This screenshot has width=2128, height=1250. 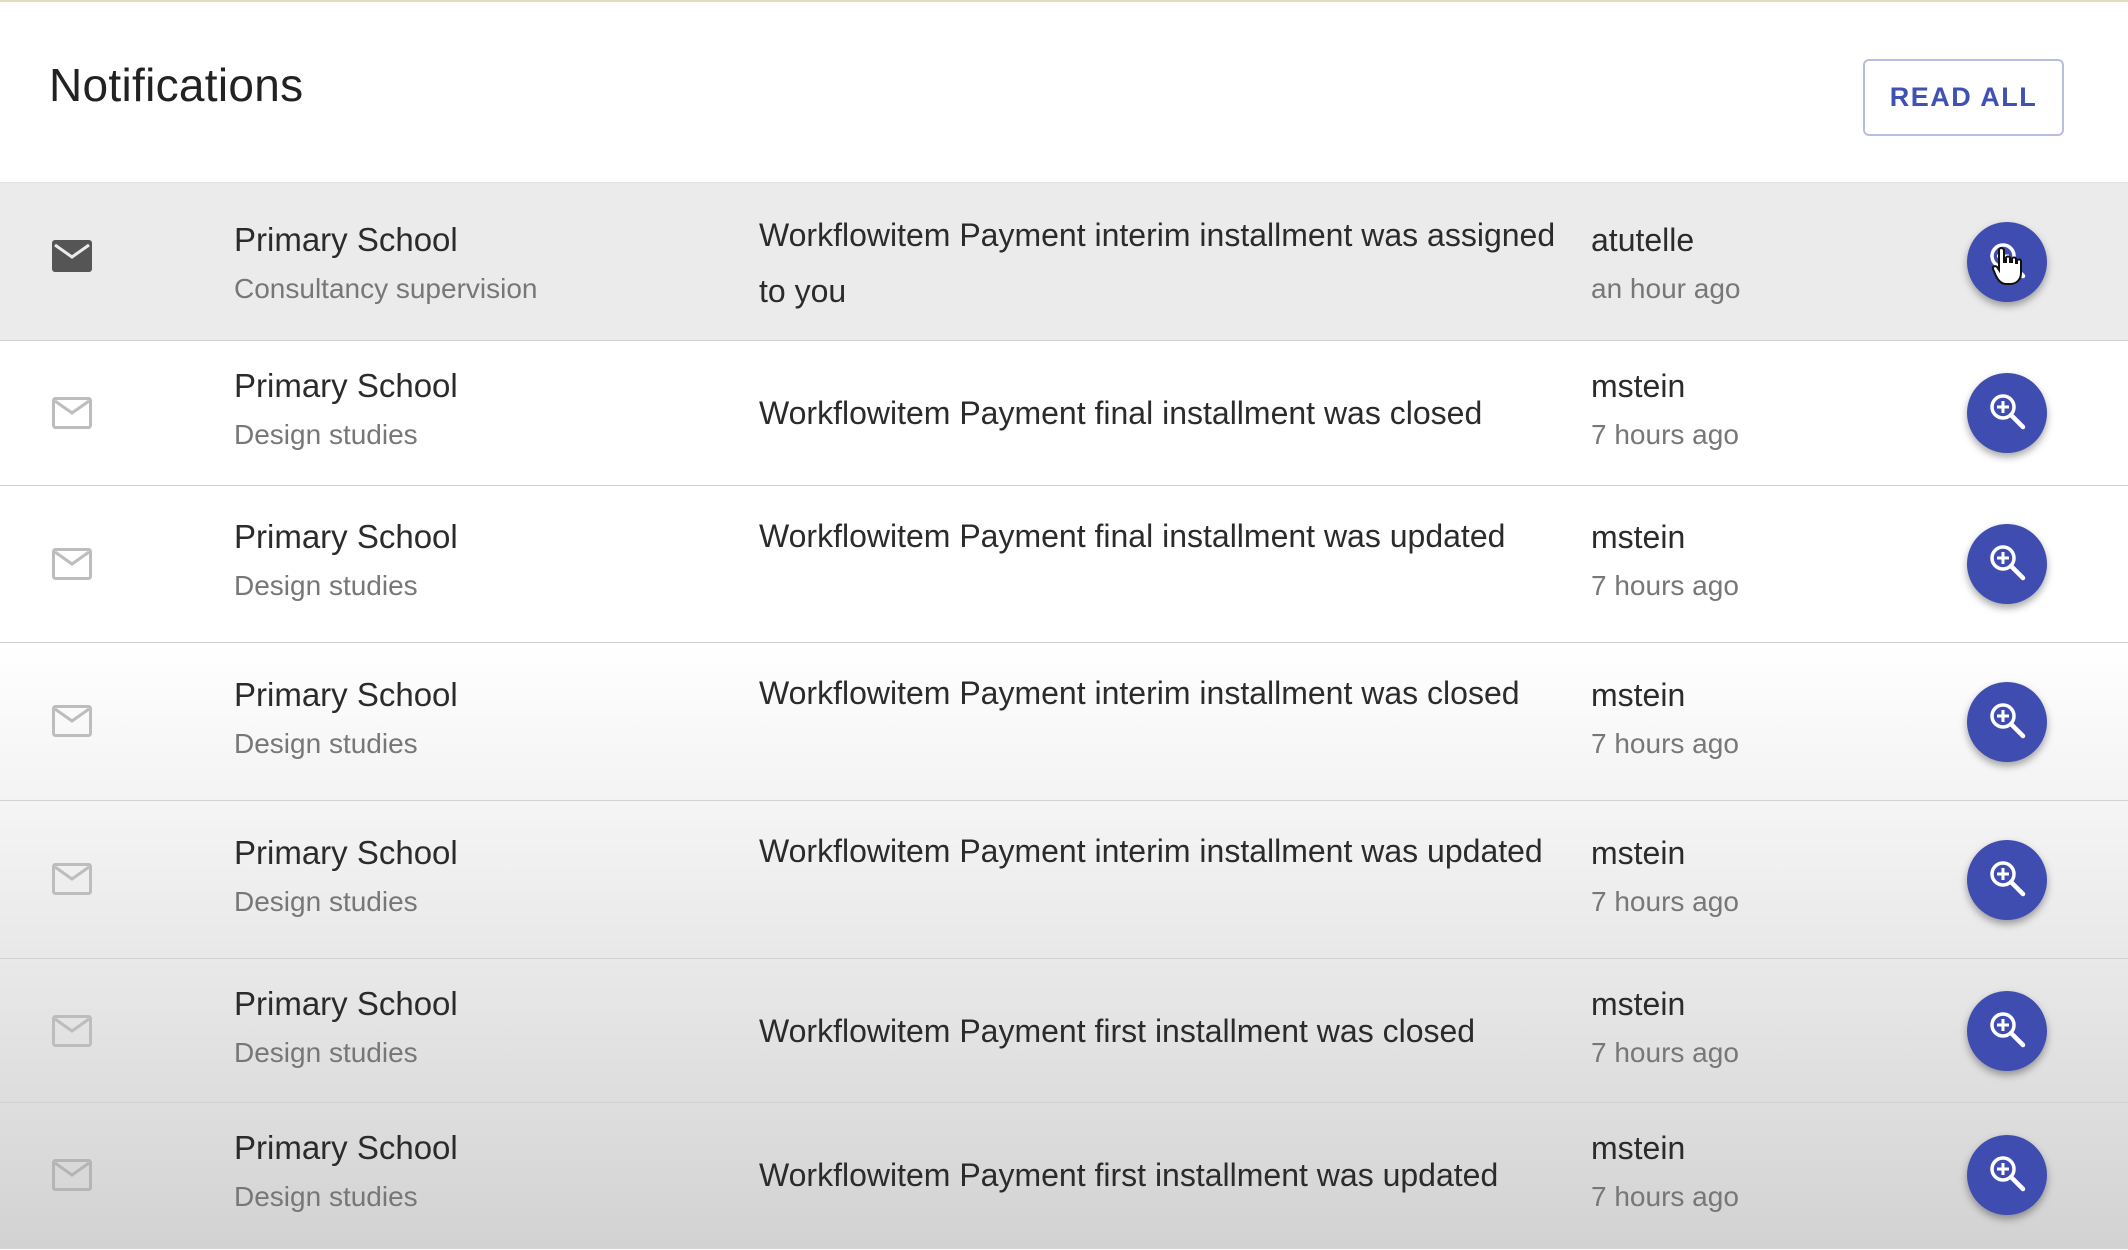 I want to click on user-name: atutelle, so click(x=1643, y=240).